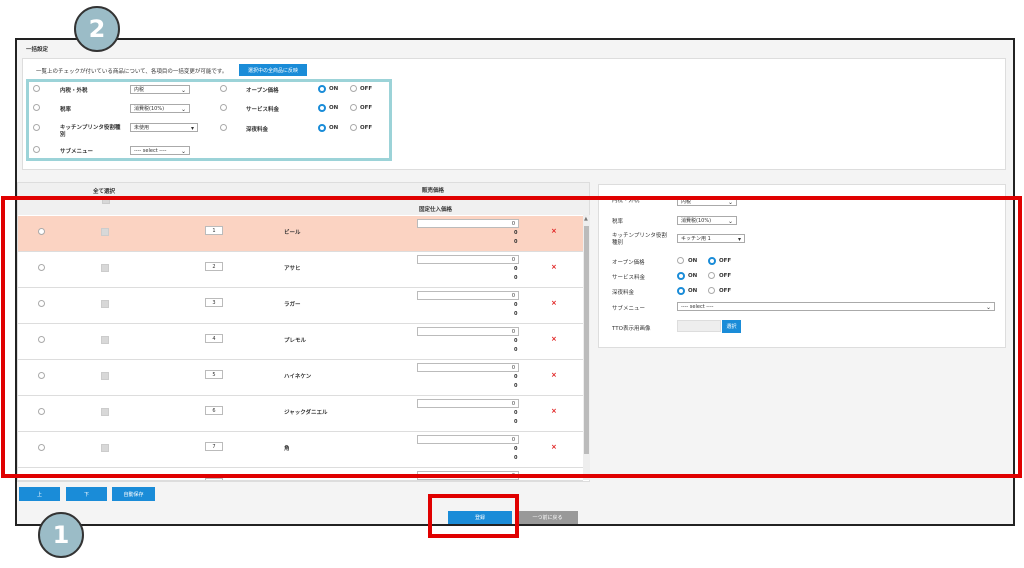  Describe the element at coordinates (303, 480) in the screenshot. I see `row-product-name: ブラックニッカ` at that location.